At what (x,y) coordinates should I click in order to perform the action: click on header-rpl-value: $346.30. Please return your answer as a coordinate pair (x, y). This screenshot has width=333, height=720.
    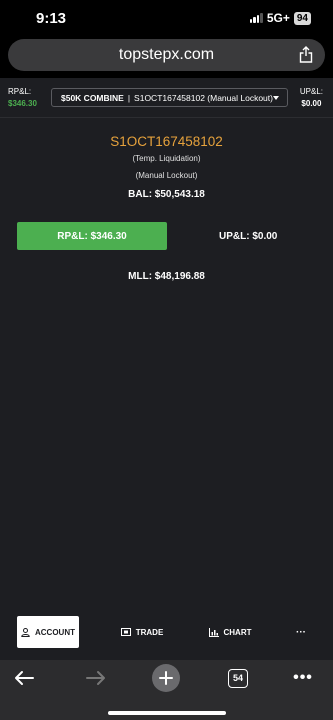
    Looking at the image, I should click on (22, 103).